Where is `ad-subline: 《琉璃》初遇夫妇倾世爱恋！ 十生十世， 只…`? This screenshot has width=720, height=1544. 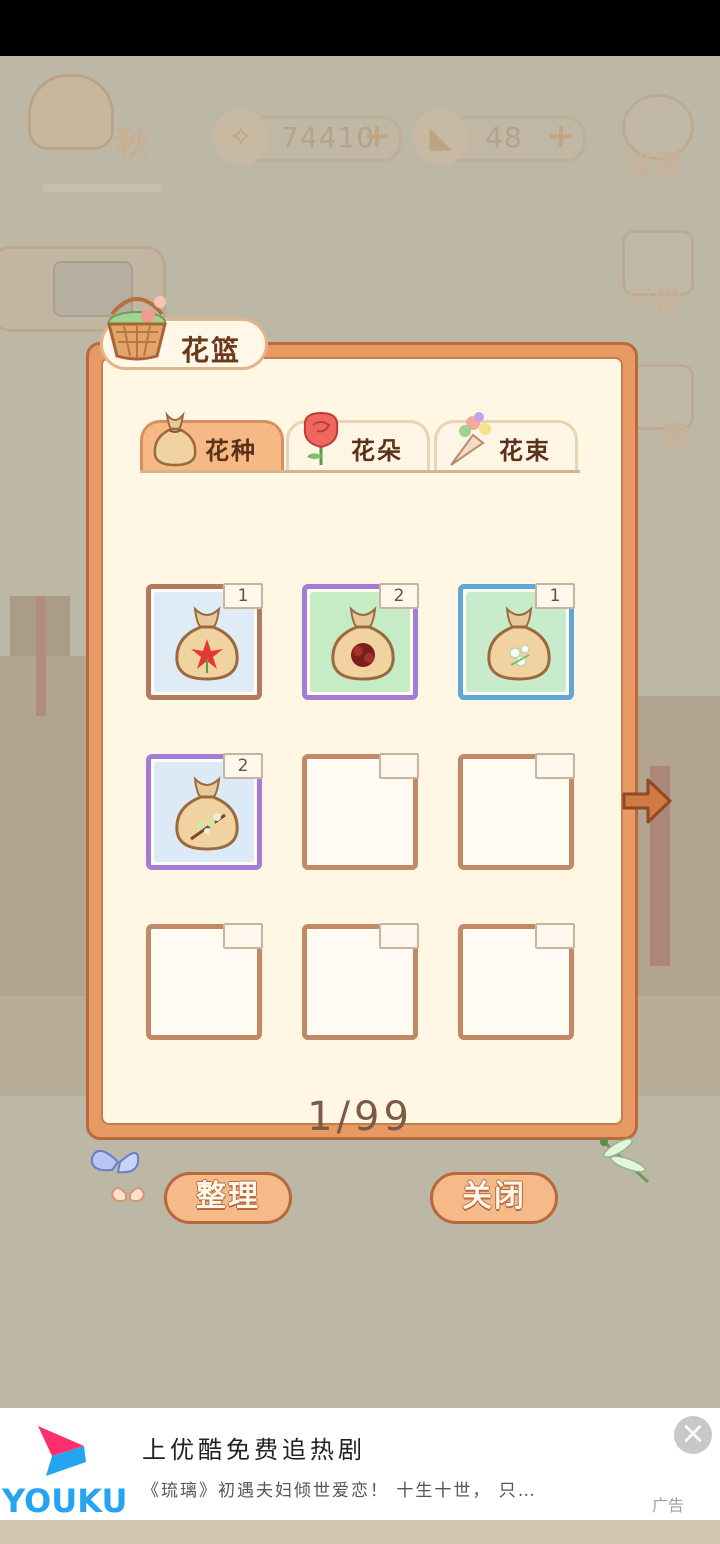 ad-subline: 《琉璃》初遇夫妇倾世爱恋！ 十生十世， 只… is located at coordinates (339, 1491).